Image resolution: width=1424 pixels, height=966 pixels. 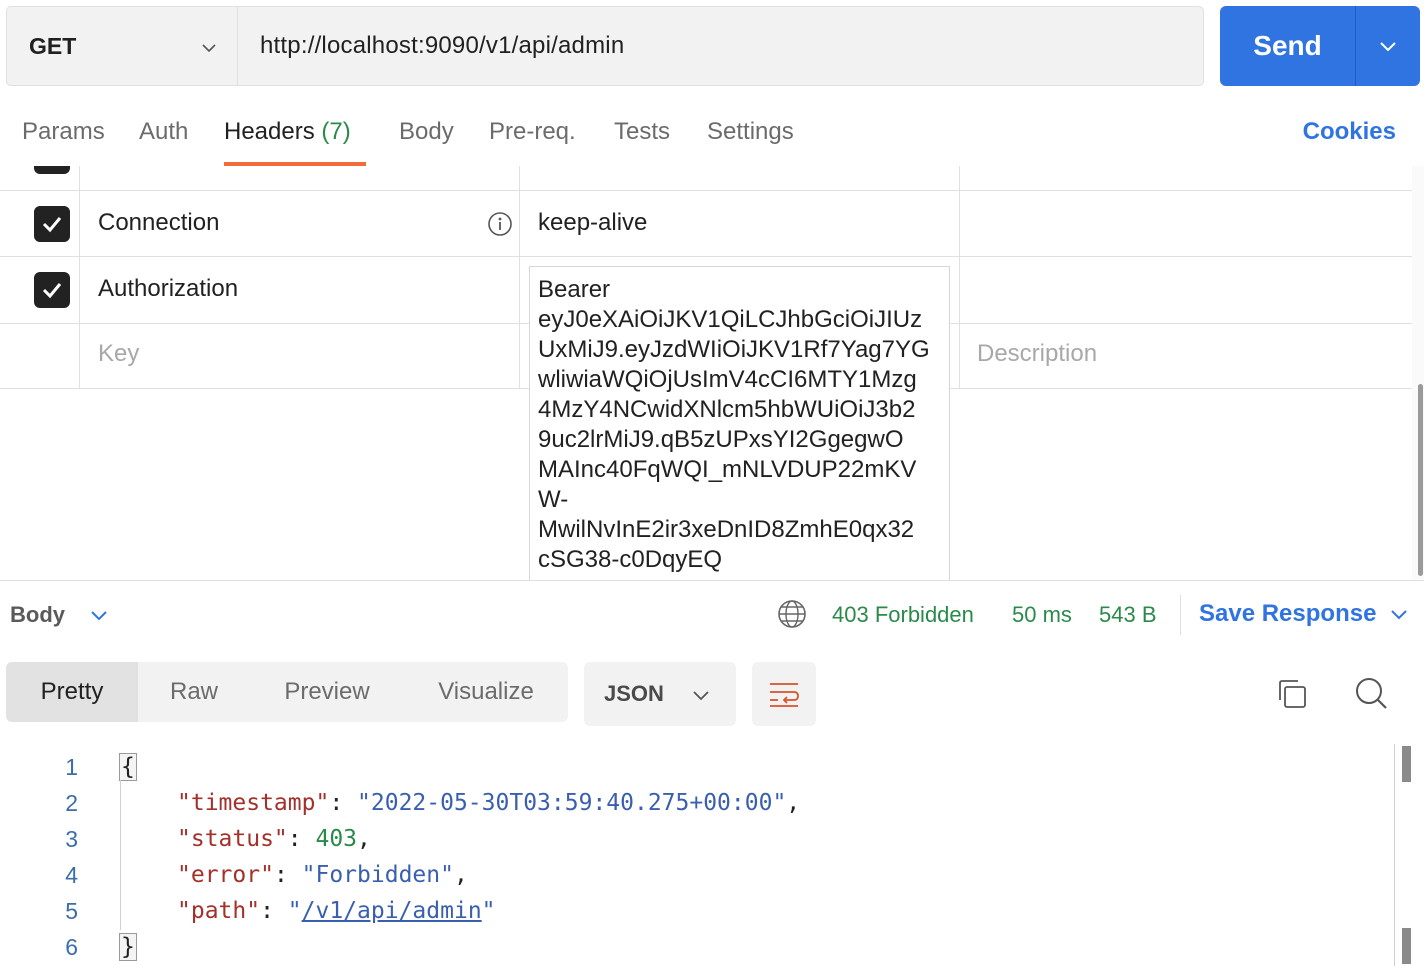 I want to click on header-key: Connection, so click(x=158, y=223).